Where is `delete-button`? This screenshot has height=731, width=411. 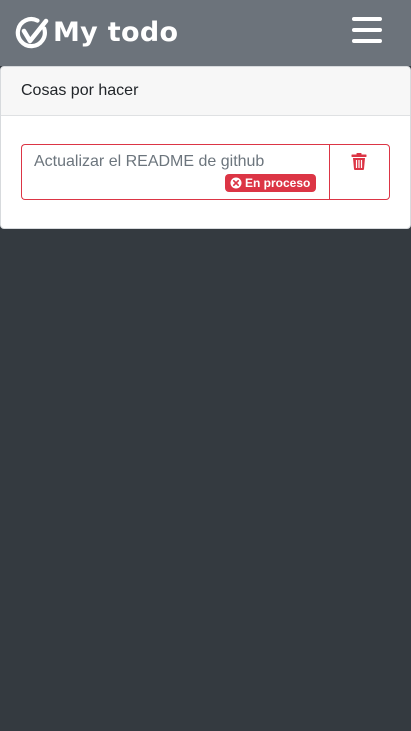 delete-button is located at coordinates (359, 172).